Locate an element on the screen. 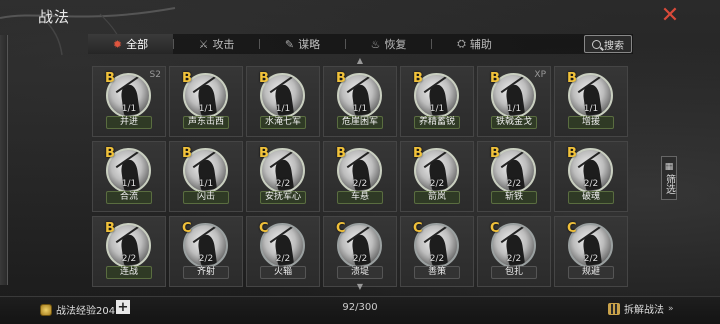  skill-card: C 2/2 溃堤 is located at coordinates (360, 251).